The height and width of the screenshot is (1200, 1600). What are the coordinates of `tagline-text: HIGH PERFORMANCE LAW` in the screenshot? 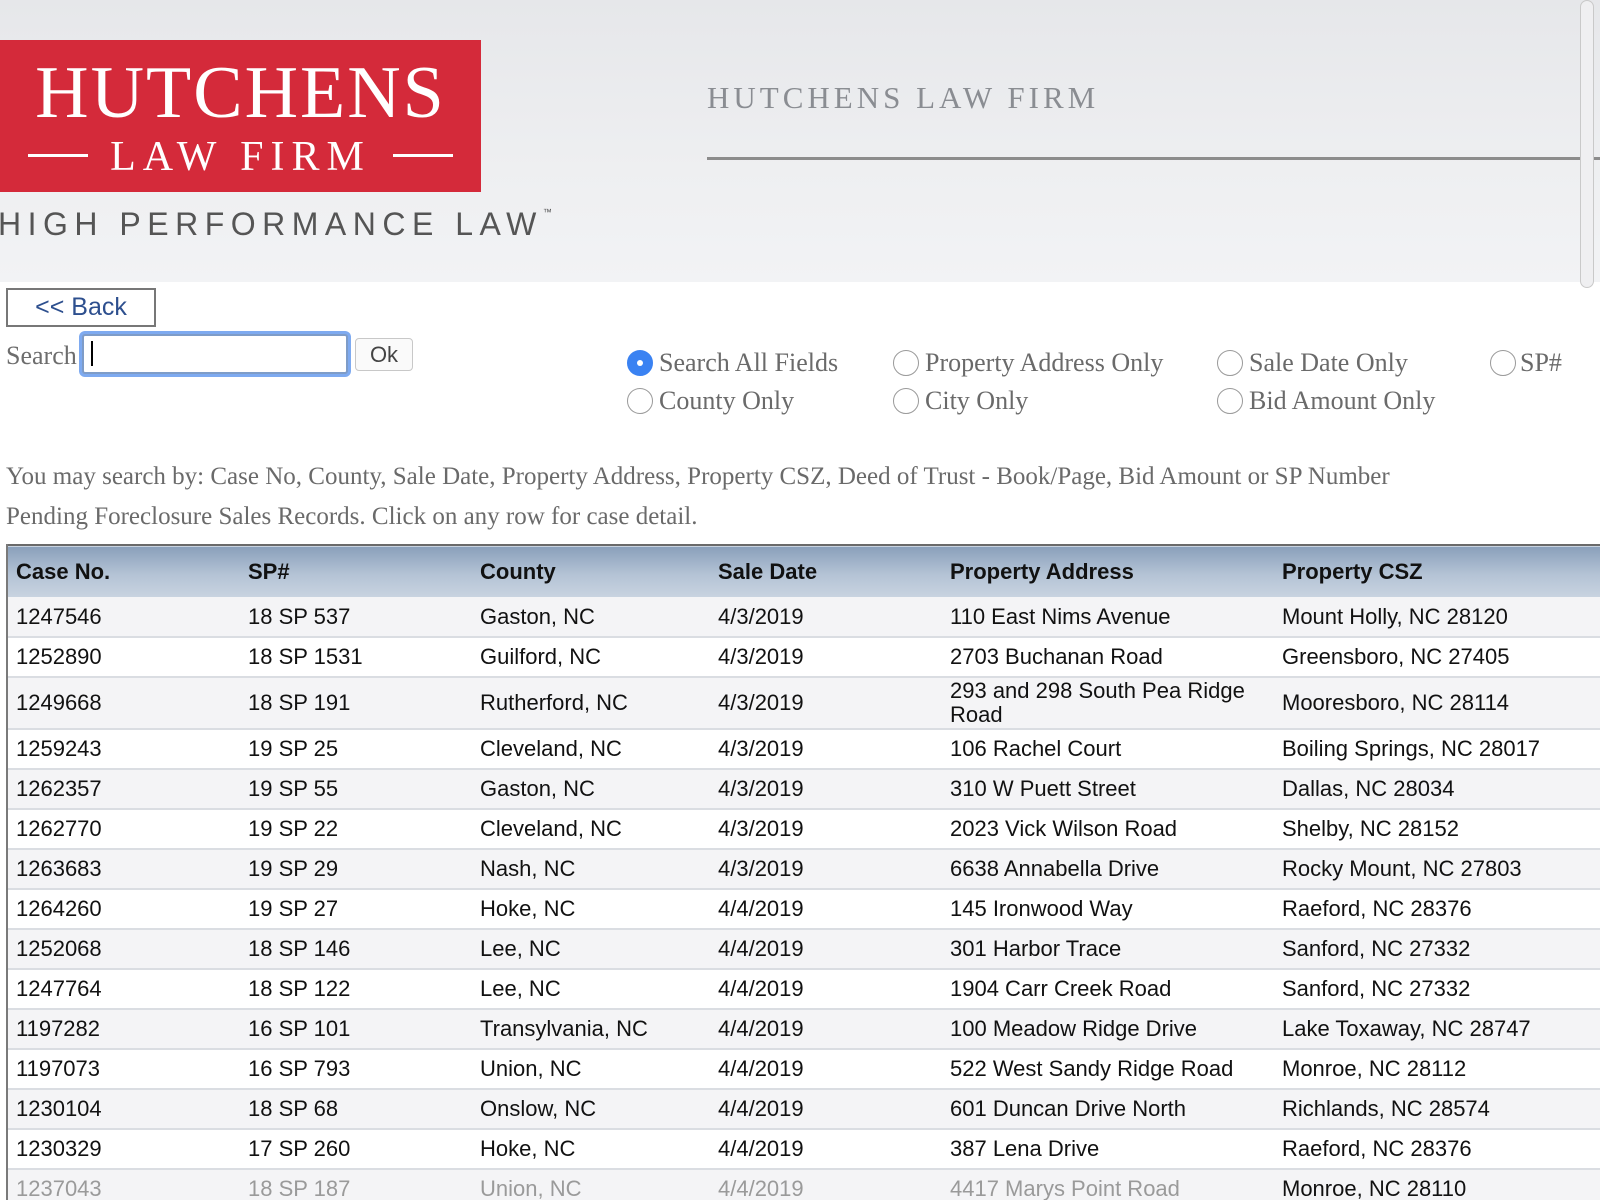 It's located at (271, 224).